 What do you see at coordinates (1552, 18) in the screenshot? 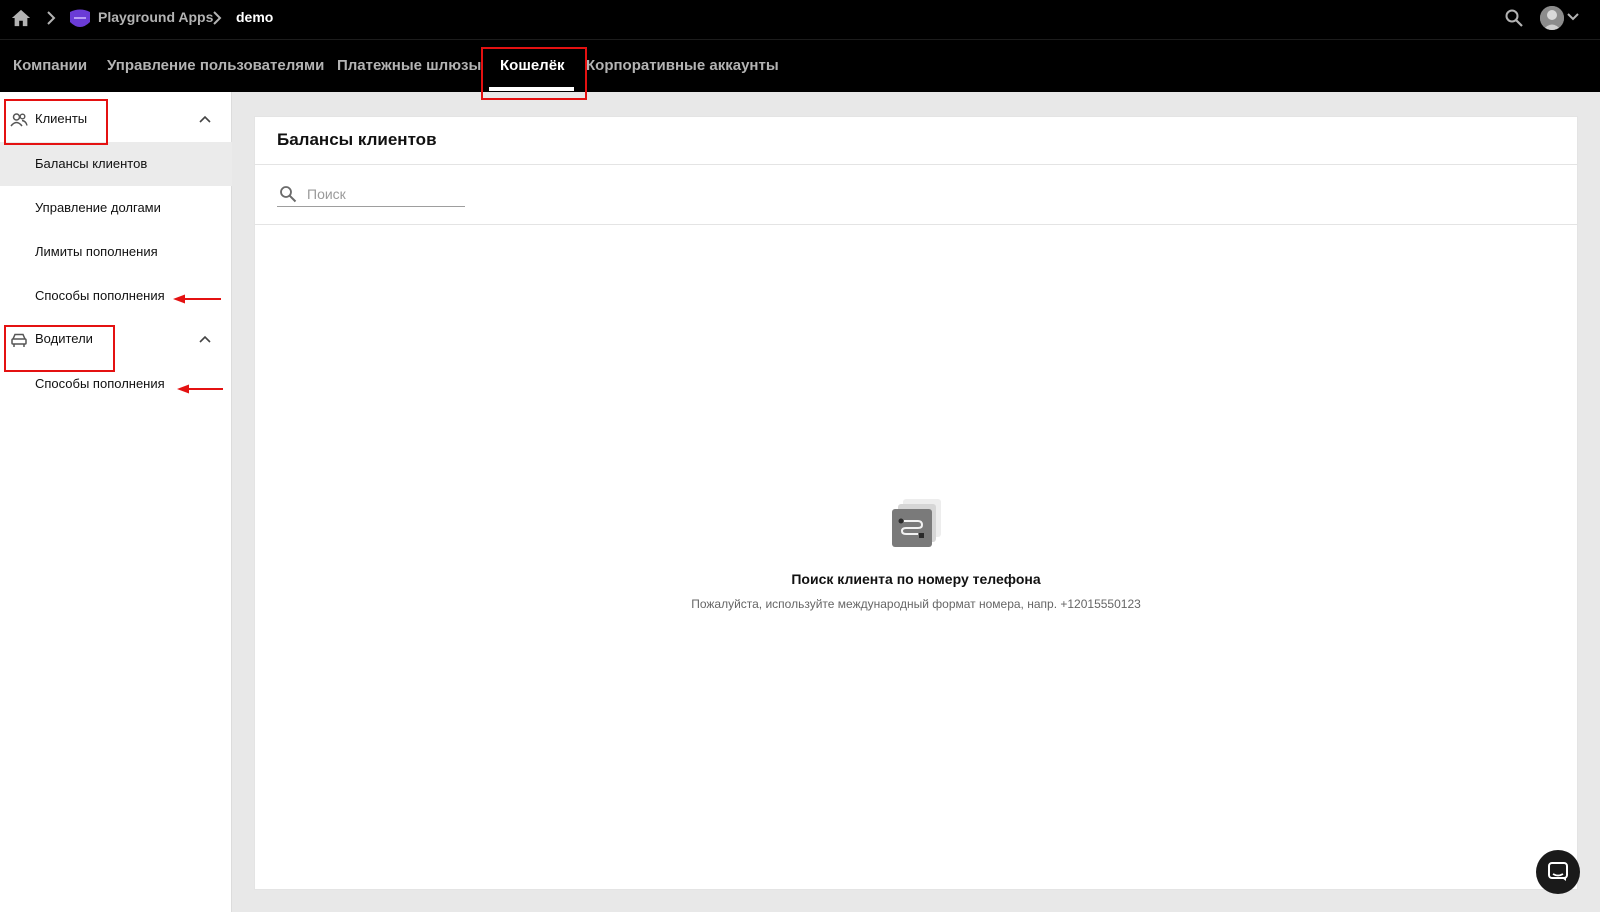
I see `avatar` at bounding box center [1552, 18].